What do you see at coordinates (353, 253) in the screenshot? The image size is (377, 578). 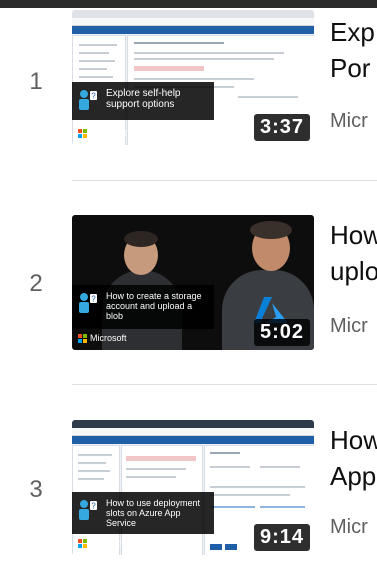 I see `video-title: How uplo` at bounding box center [353, 253].